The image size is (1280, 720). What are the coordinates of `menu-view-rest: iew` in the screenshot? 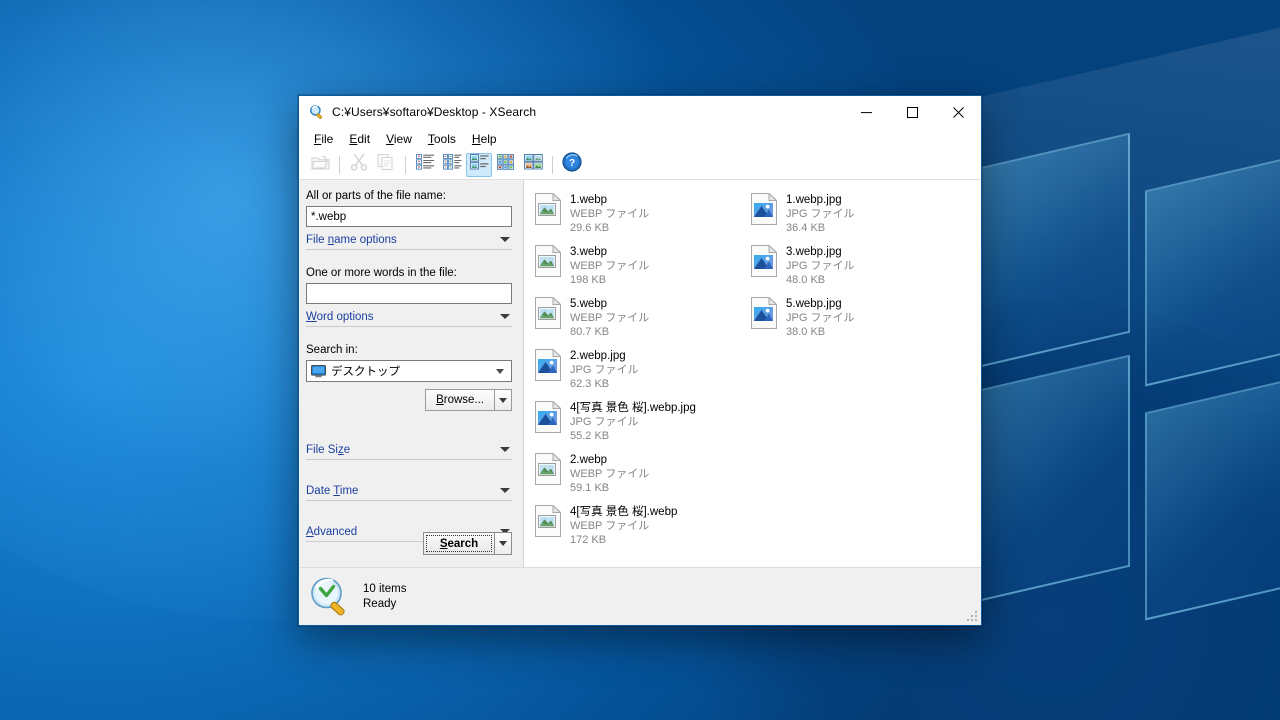 It's located at (402, 138).